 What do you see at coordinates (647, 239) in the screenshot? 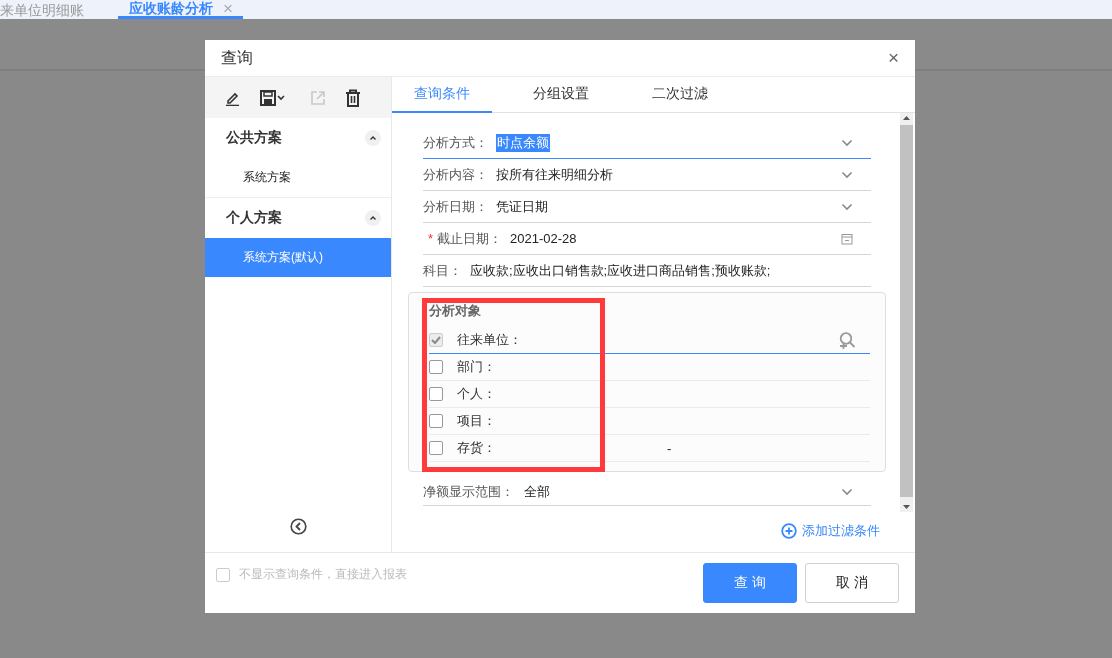
I see `date-field: * 截止日期： 2021-02-28` at bounding box center [647, 239].